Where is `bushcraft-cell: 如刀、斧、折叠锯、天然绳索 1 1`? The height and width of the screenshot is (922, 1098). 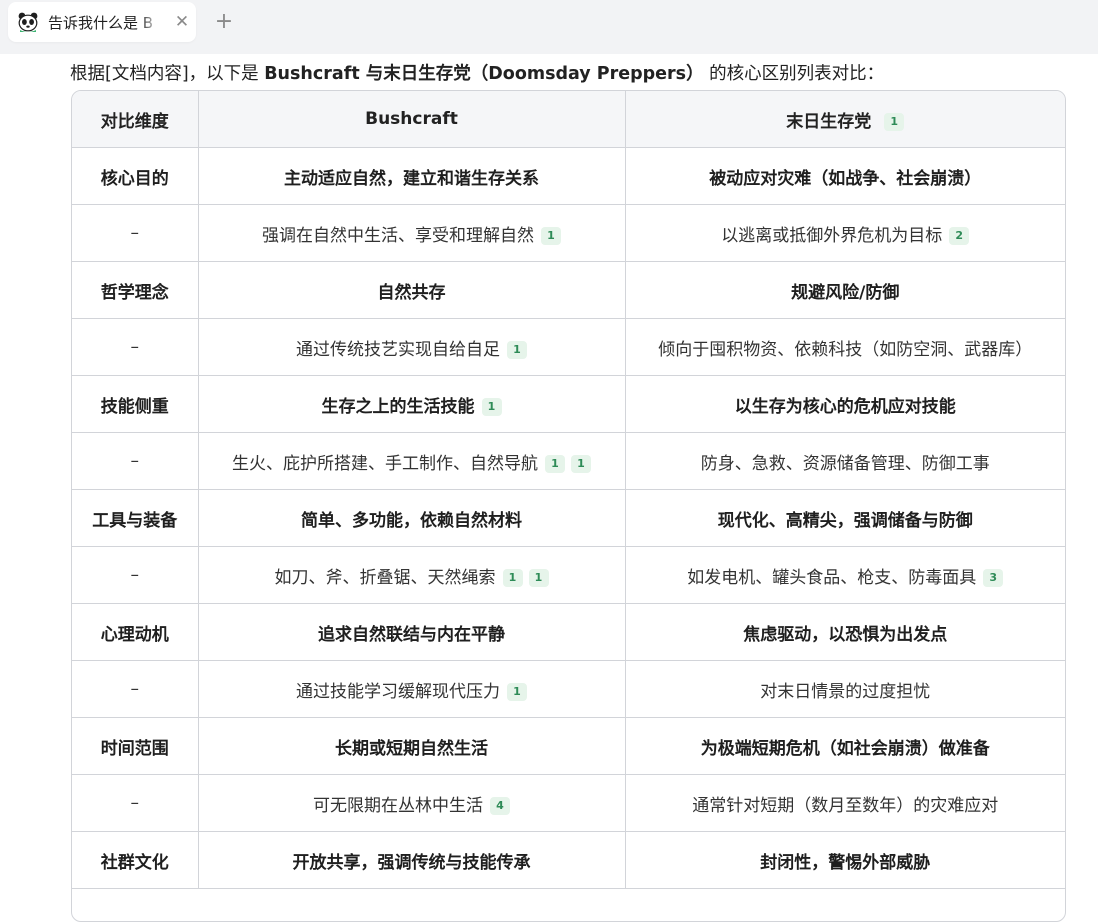 bushcraft-cell: 如刀、斧、折叠锯、天然绳索 1 1 is located at coordinates (412, 575).